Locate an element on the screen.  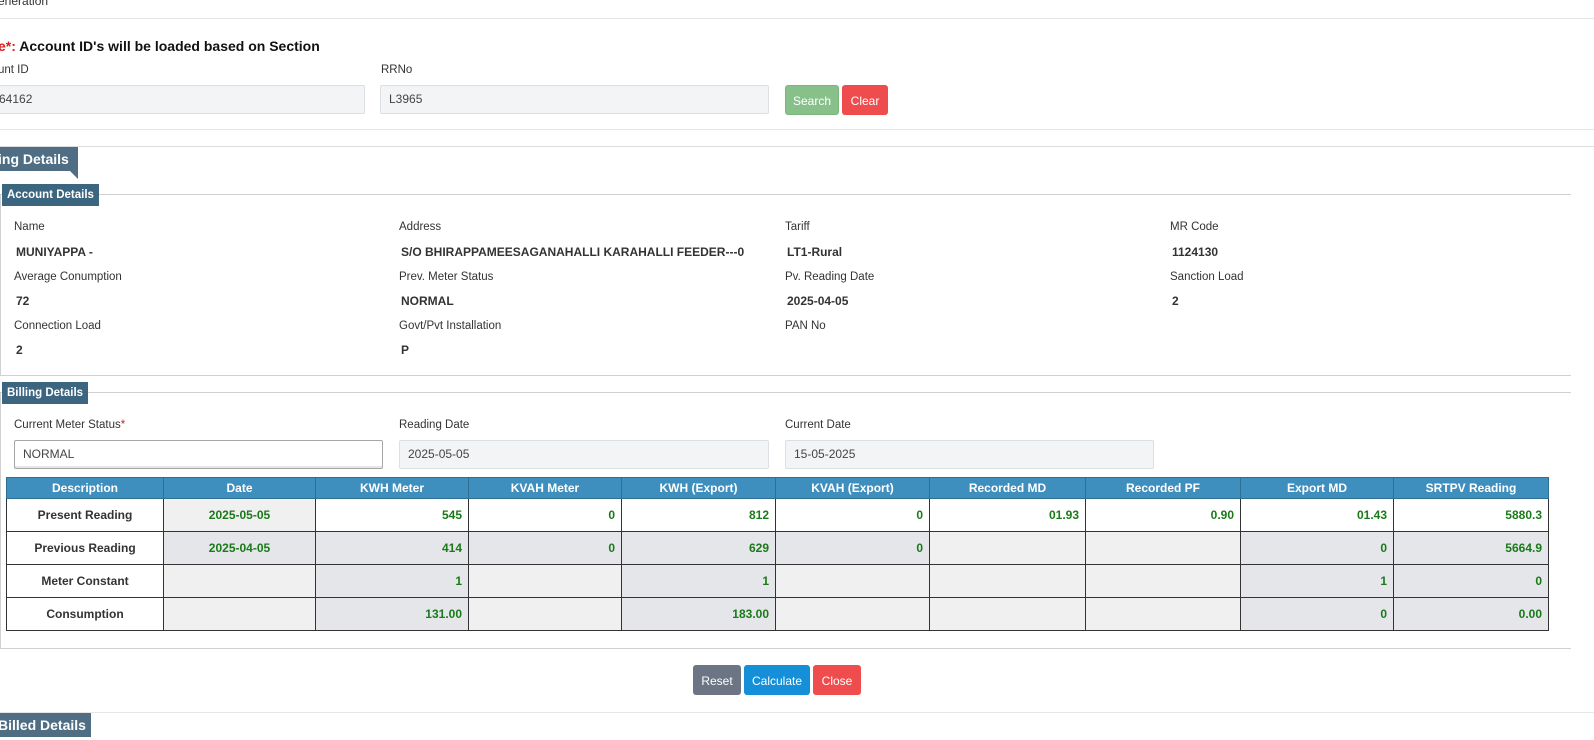
previous-kwh-cell: 414 is located at coordinates (392, 548).